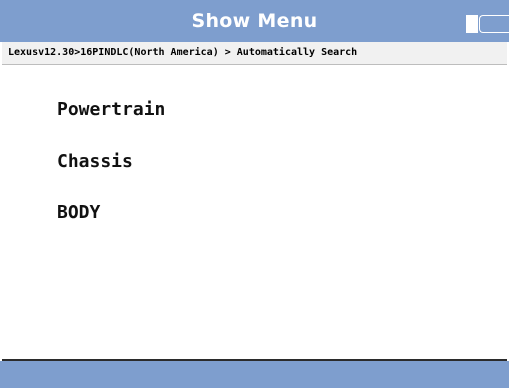 Image resolution: width=509 pixels, height=388 pixels. I want to click on title-bar: Show Menu, so click(254, 21).